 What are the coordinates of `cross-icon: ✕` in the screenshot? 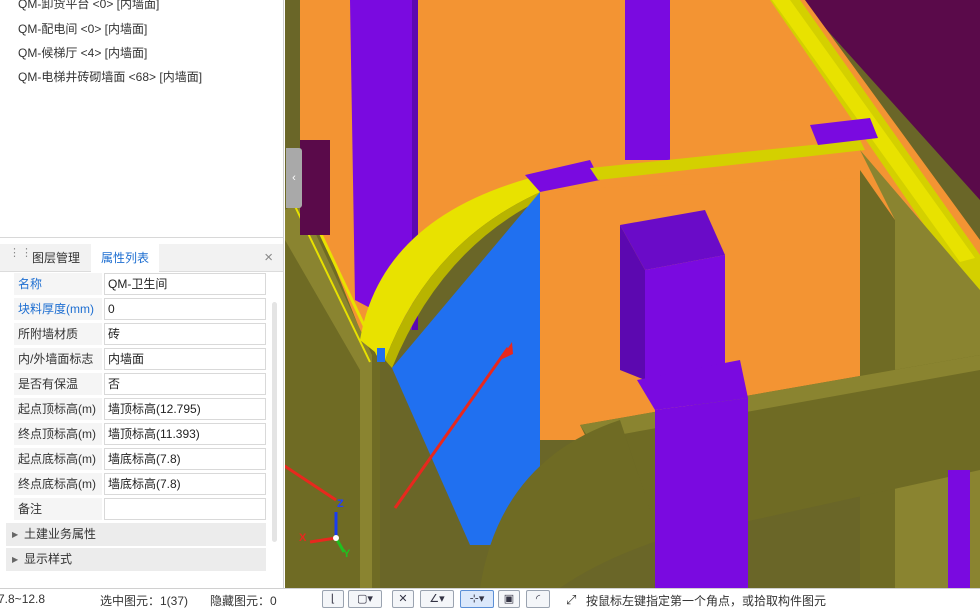 It's located at (403, 599).